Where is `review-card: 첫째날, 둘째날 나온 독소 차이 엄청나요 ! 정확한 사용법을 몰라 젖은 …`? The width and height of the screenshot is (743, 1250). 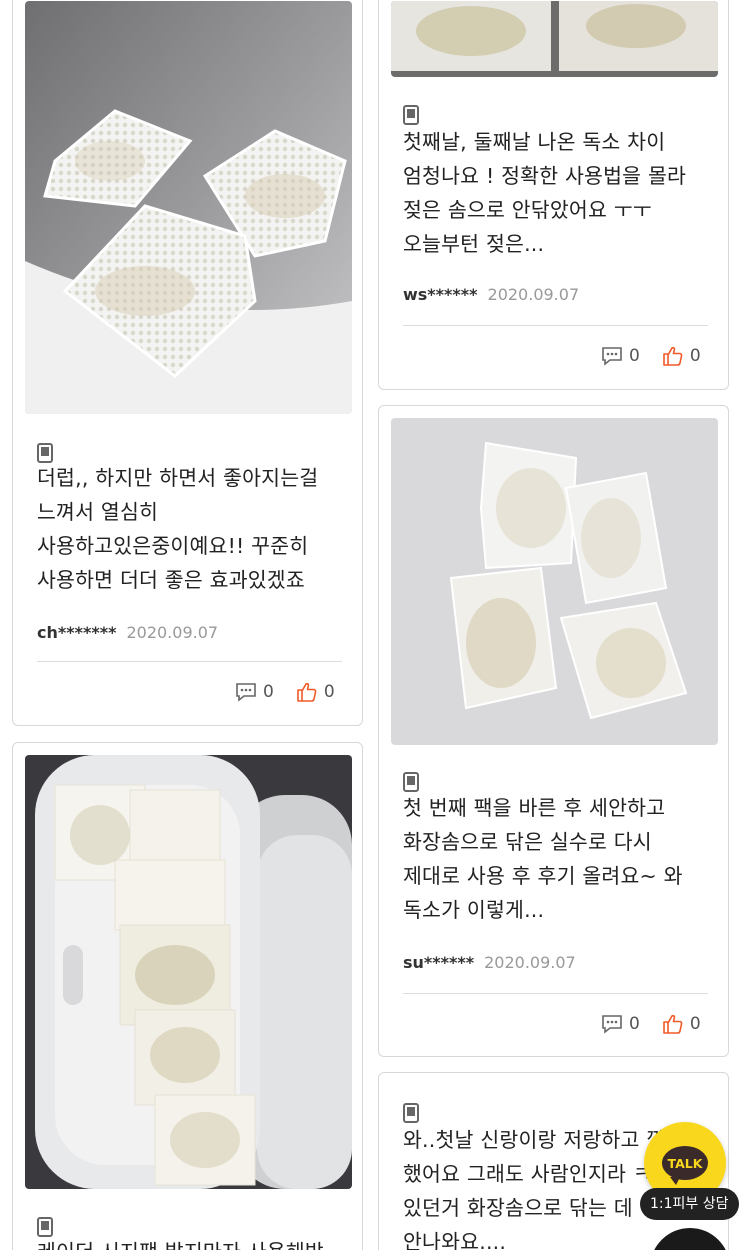
review-card: 첫째날, 둘째날 나온 독소 차이 엄청나요 ! 정확한 사용법을 몰라 젖은 … is located at coordinates (553, 195).